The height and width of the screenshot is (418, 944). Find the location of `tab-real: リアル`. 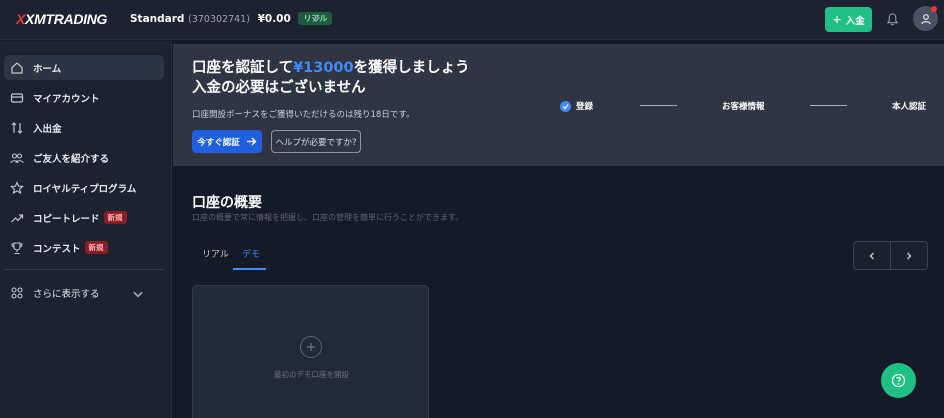

tab-real: リアル is located at coordinates (215, 253).